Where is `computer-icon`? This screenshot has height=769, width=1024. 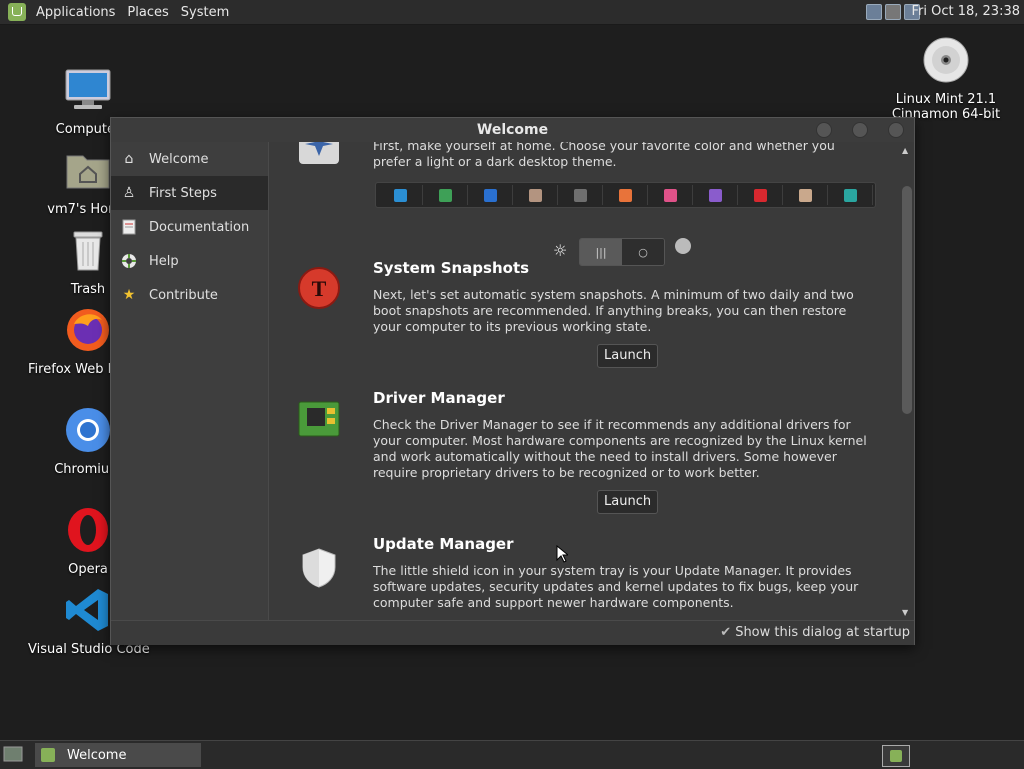 computer-icon is located at coordinates (88, 89).